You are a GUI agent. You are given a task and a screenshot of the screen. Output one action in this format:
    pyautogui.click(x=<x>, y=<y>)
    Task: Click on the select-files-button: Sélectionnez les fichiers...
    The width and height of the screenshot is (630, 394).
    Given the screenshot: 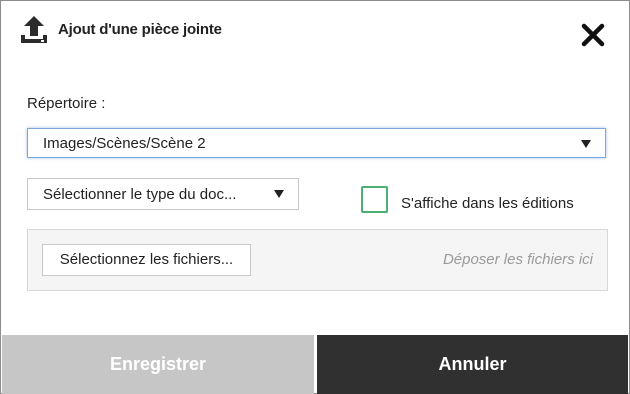 What is the action you would take?
    pyautogui.click(x=146, y=260)
    